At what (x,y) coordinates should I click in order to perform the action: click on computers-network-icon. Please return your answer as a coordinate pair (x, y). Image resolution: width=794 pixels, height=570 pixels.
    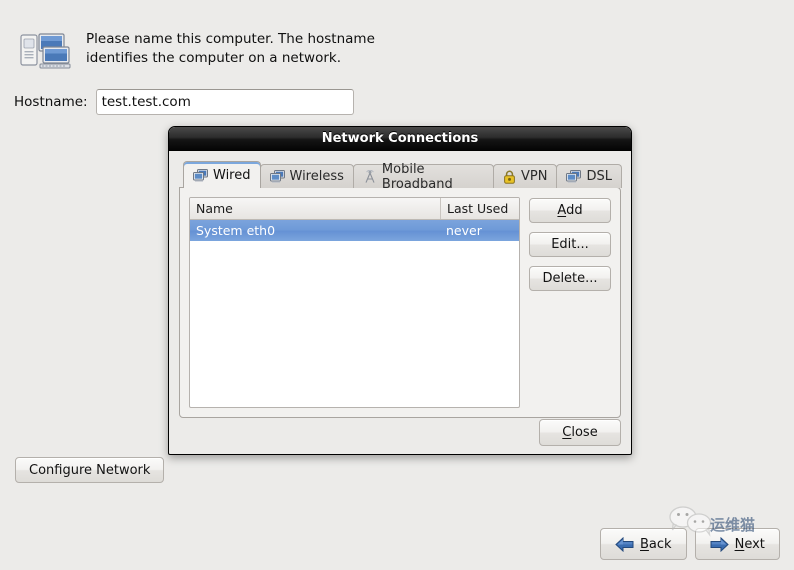
    Looking at the image, I should click on (45, 50).